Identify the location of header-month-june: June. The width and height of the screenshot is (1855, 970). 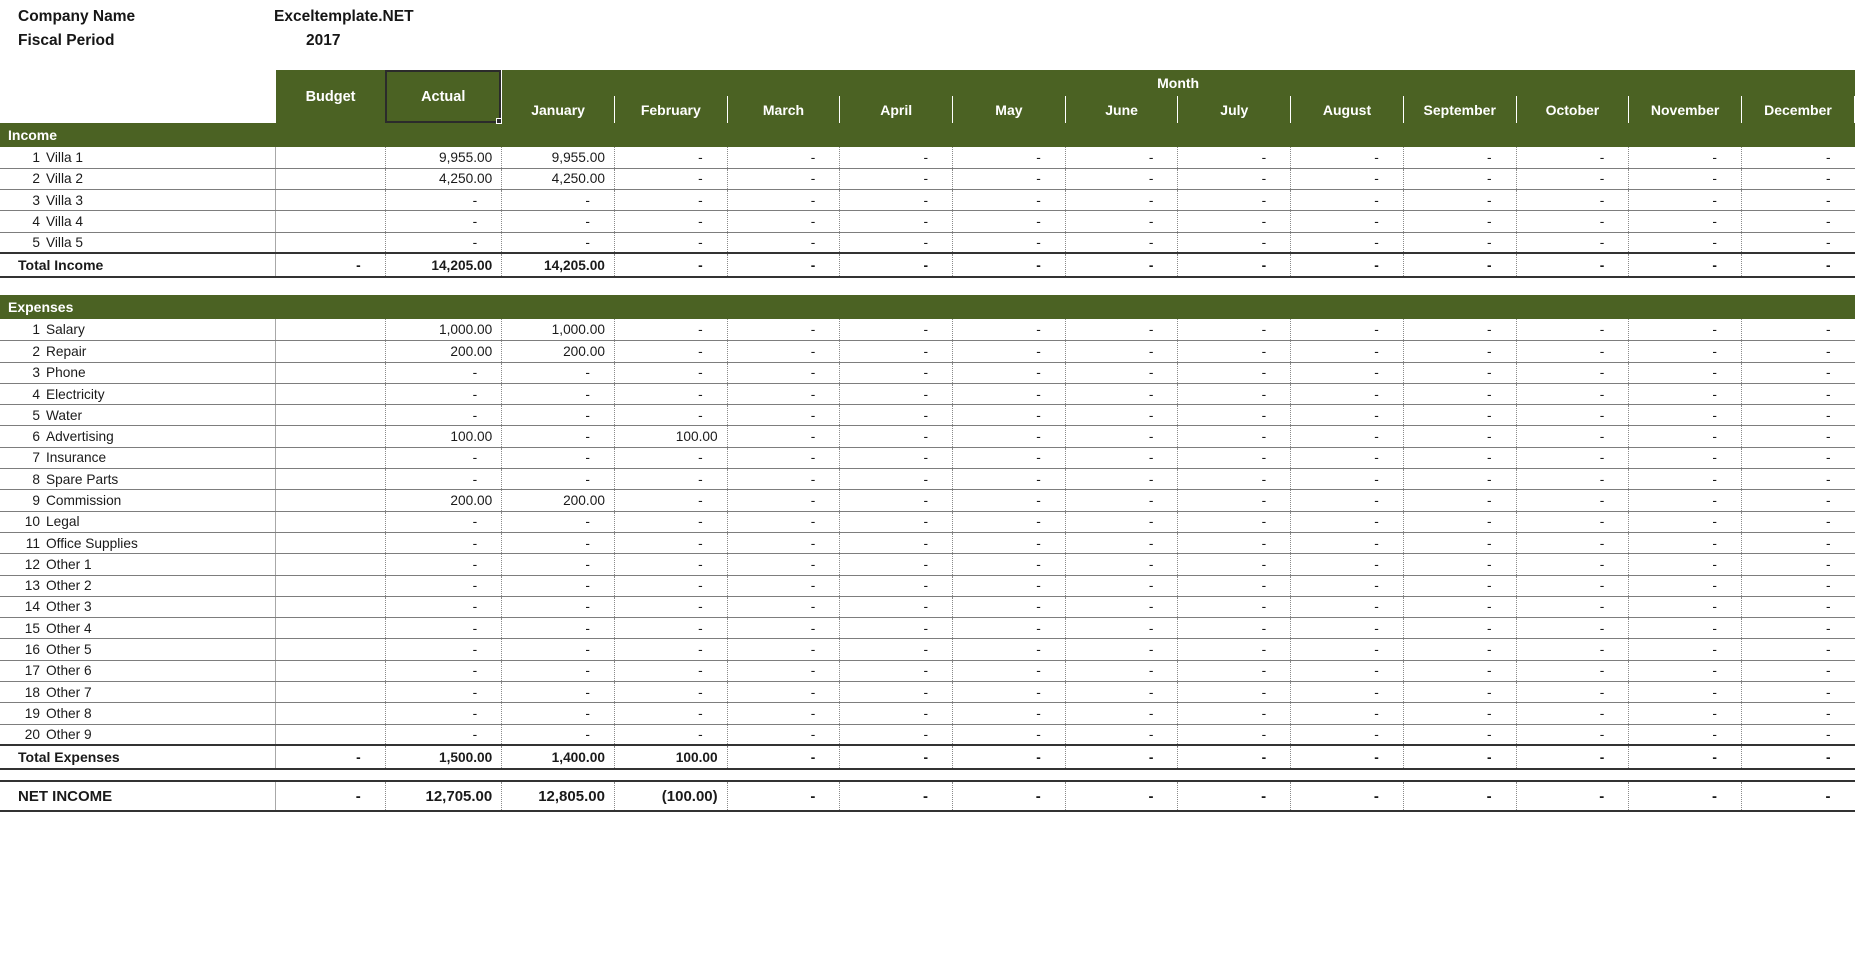
(1121, 109).